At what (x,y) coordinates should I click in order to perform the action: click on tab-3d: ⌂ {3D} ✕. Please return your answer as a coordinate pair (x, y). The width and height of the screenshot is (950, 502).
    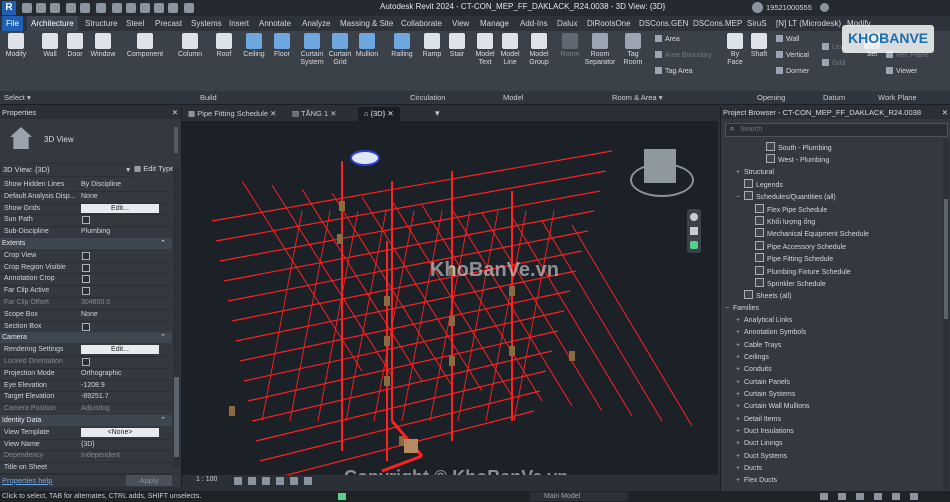
    Looking at the image, I should click on (379, 114).